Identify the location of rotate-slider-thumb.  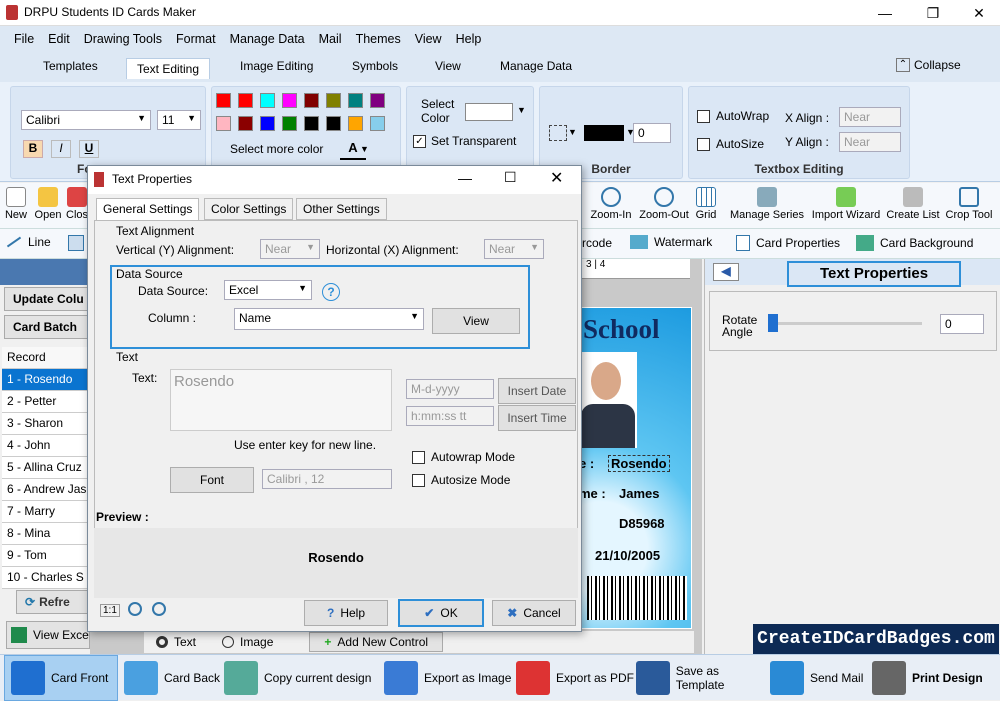
(773, 323).